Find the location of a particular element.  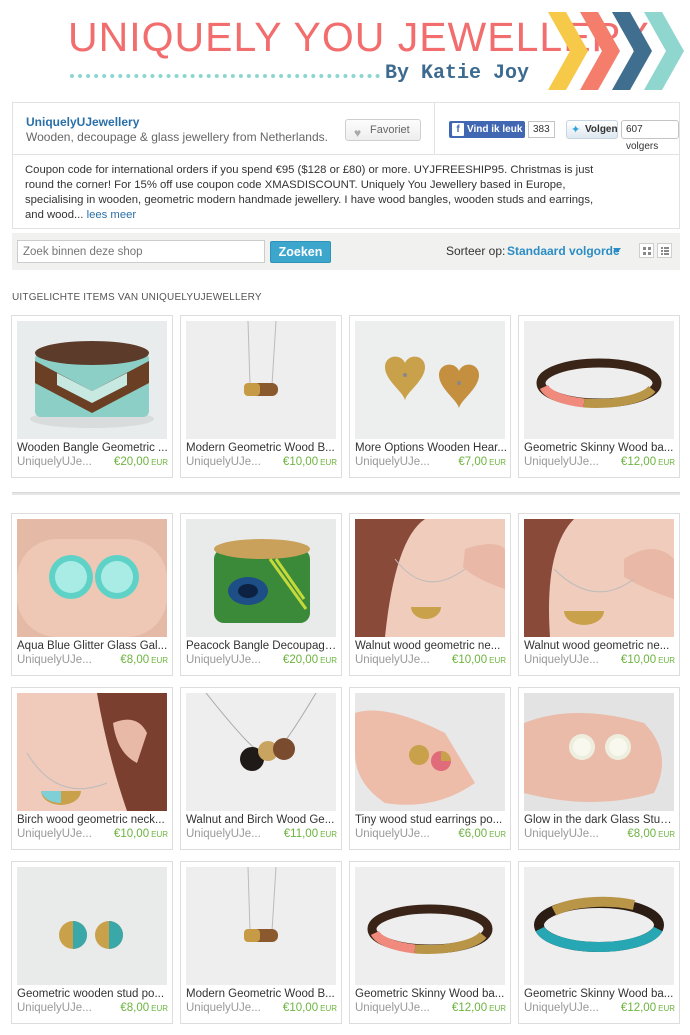

heart-icon: ♥ is located at coordinates (358, 133).